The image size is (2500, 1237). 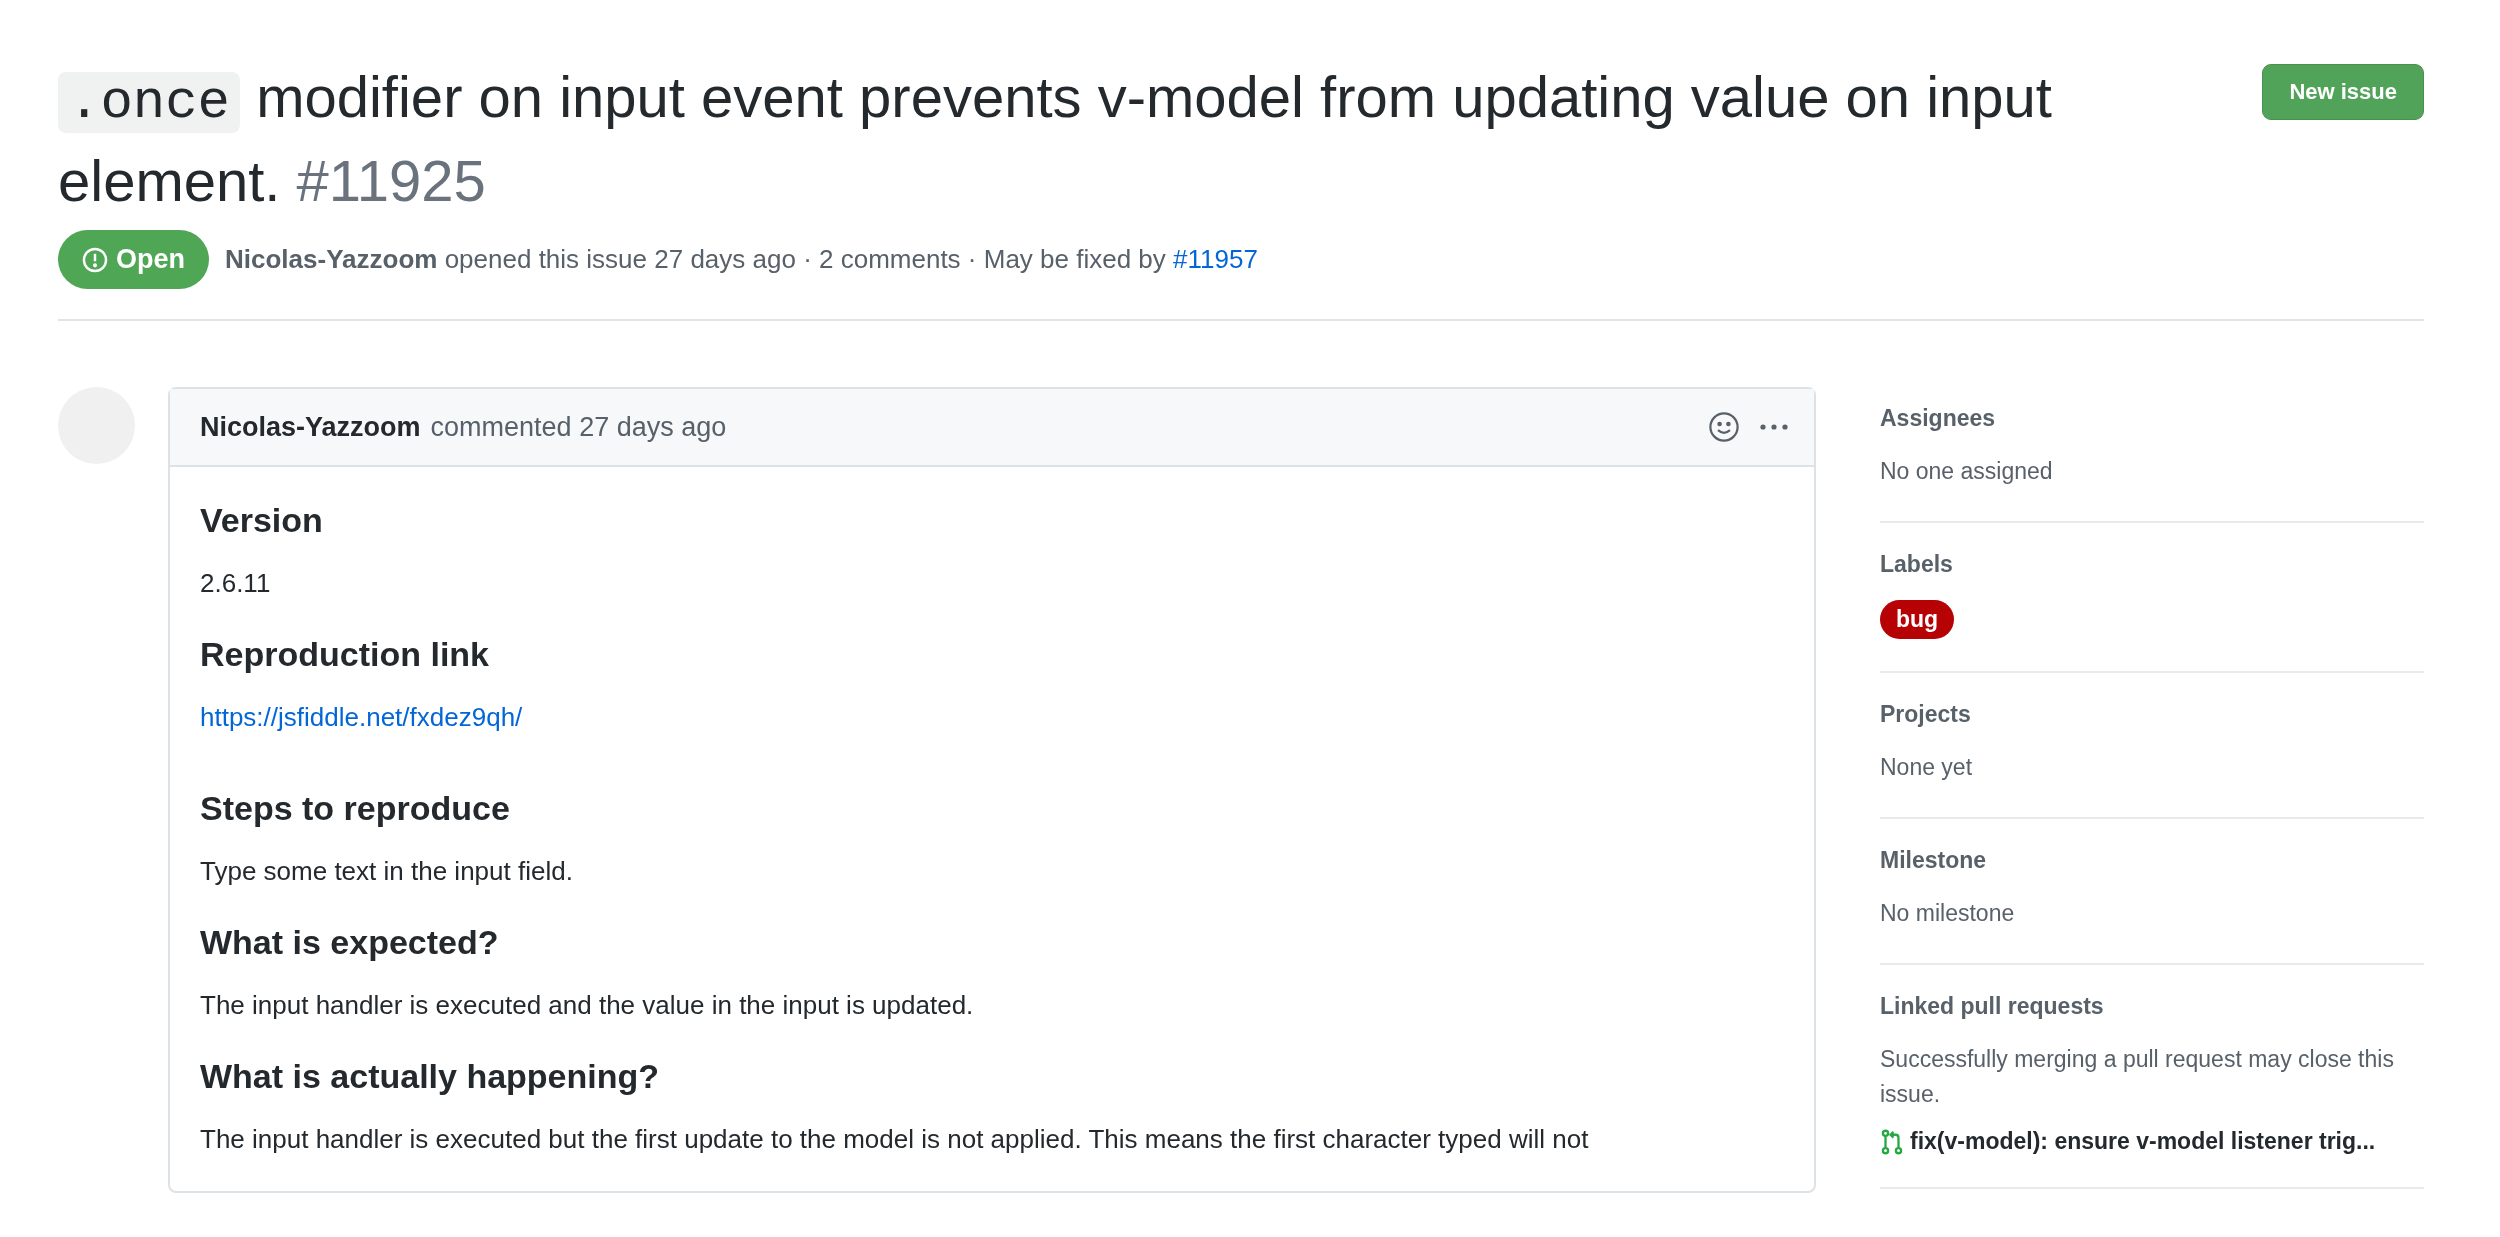 What do you see at coordinates (1917, 564) in the screenshot?
I see `sidebar-heading: Labels` at bounding box center [1917, 564].